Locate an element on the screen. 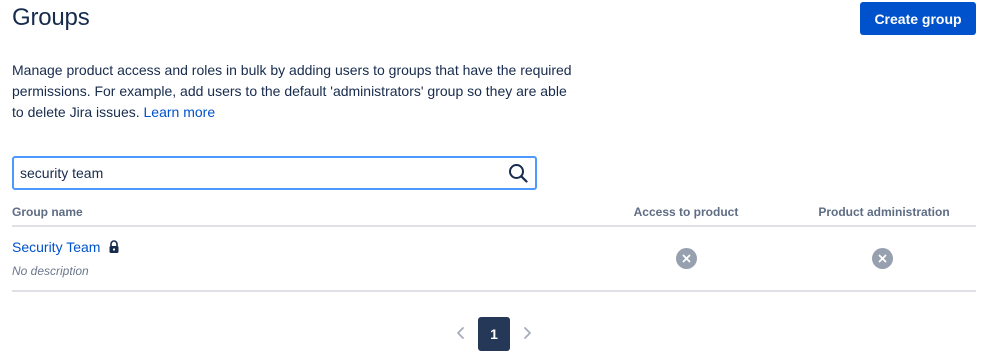  group-search-field is located at coordinates (274, 173).